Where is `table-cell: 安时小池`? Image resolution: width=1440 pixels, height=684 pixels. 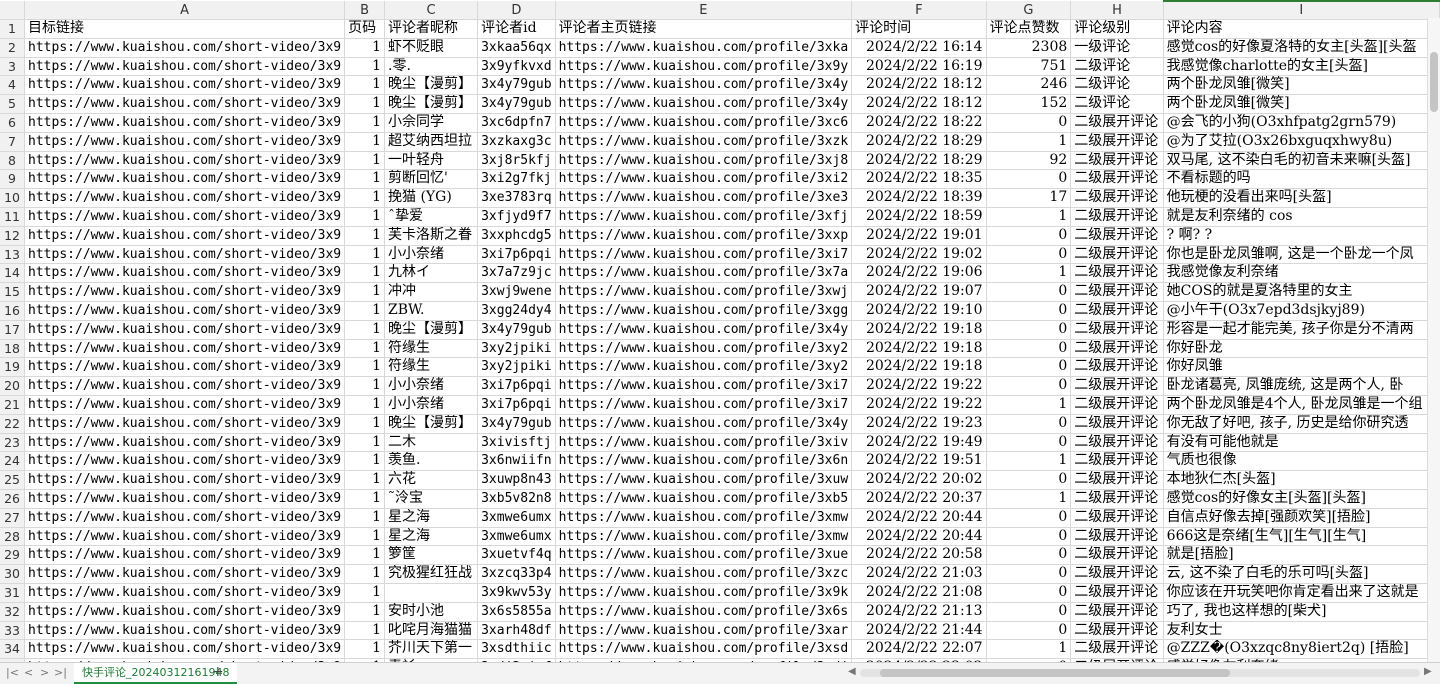 table-cell: 安时小池 is located at coordinates (431, 612).